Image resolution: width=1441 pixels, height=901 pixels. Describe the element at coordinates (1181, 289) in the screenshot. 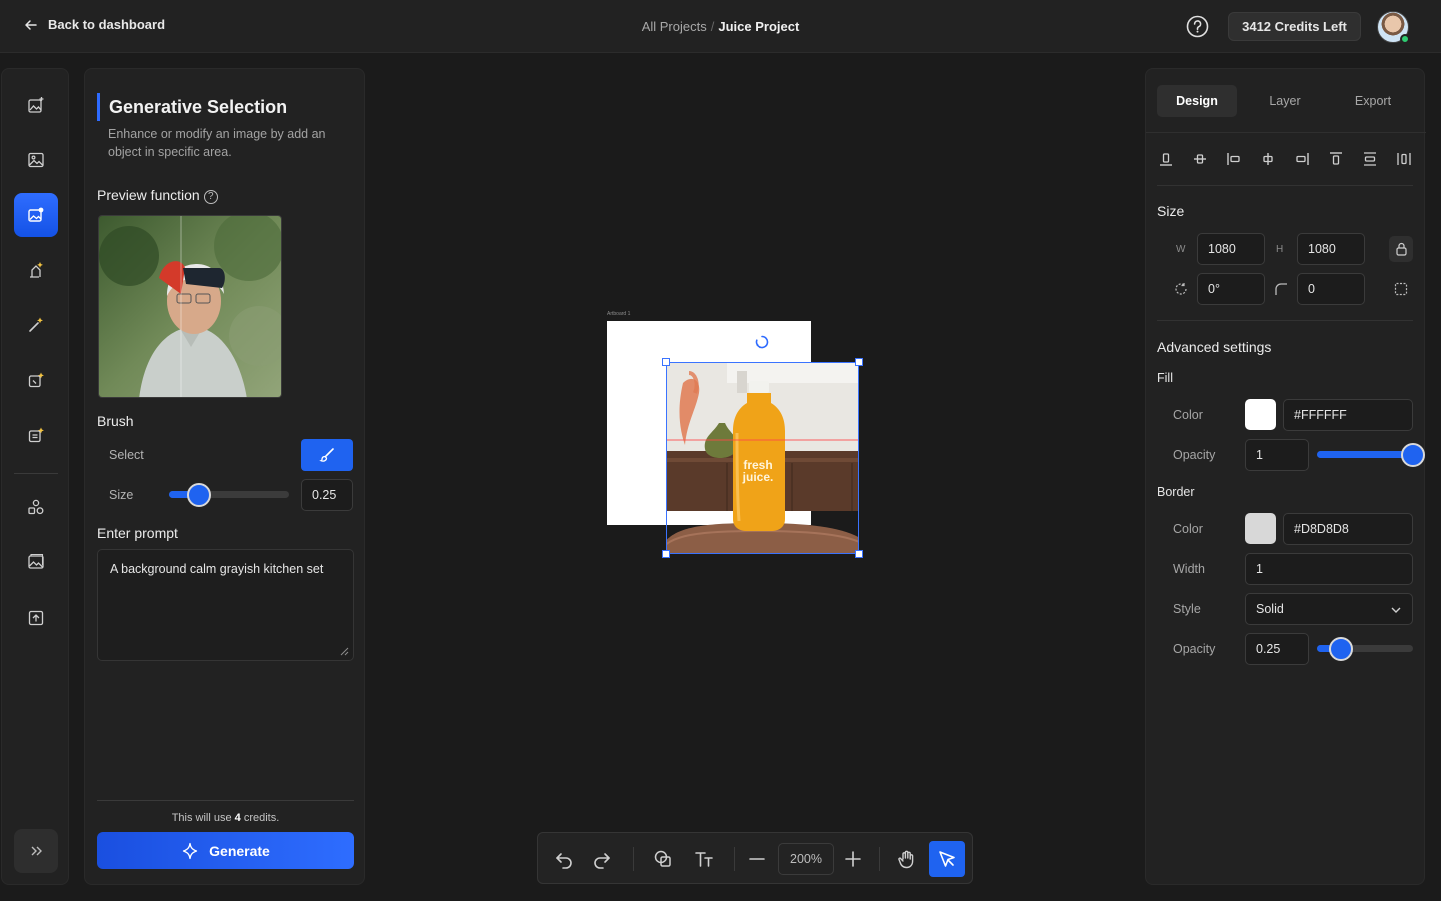

I see `rotate-icon` at that location.